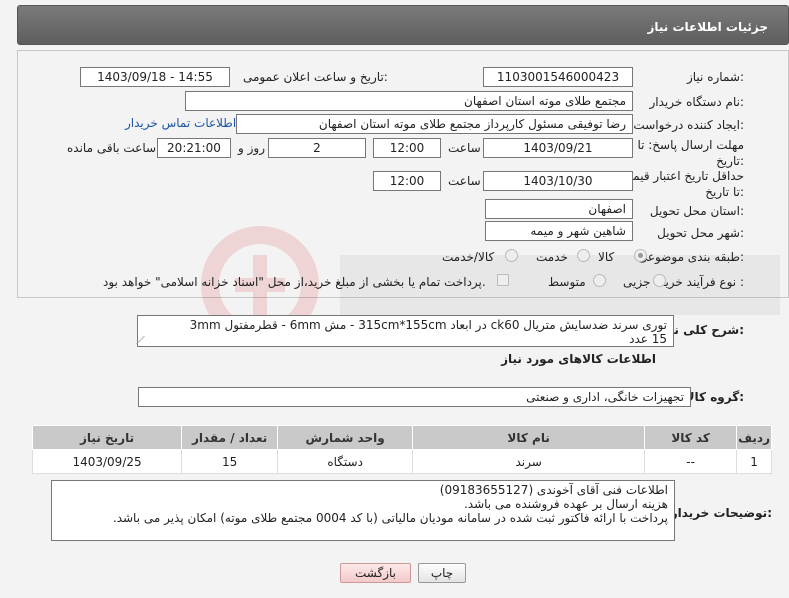 The image size is (789, 598). Describe the element at coordinates (464, 148) in the screenshot. I see `reply-time-label: ساعت` at that location.